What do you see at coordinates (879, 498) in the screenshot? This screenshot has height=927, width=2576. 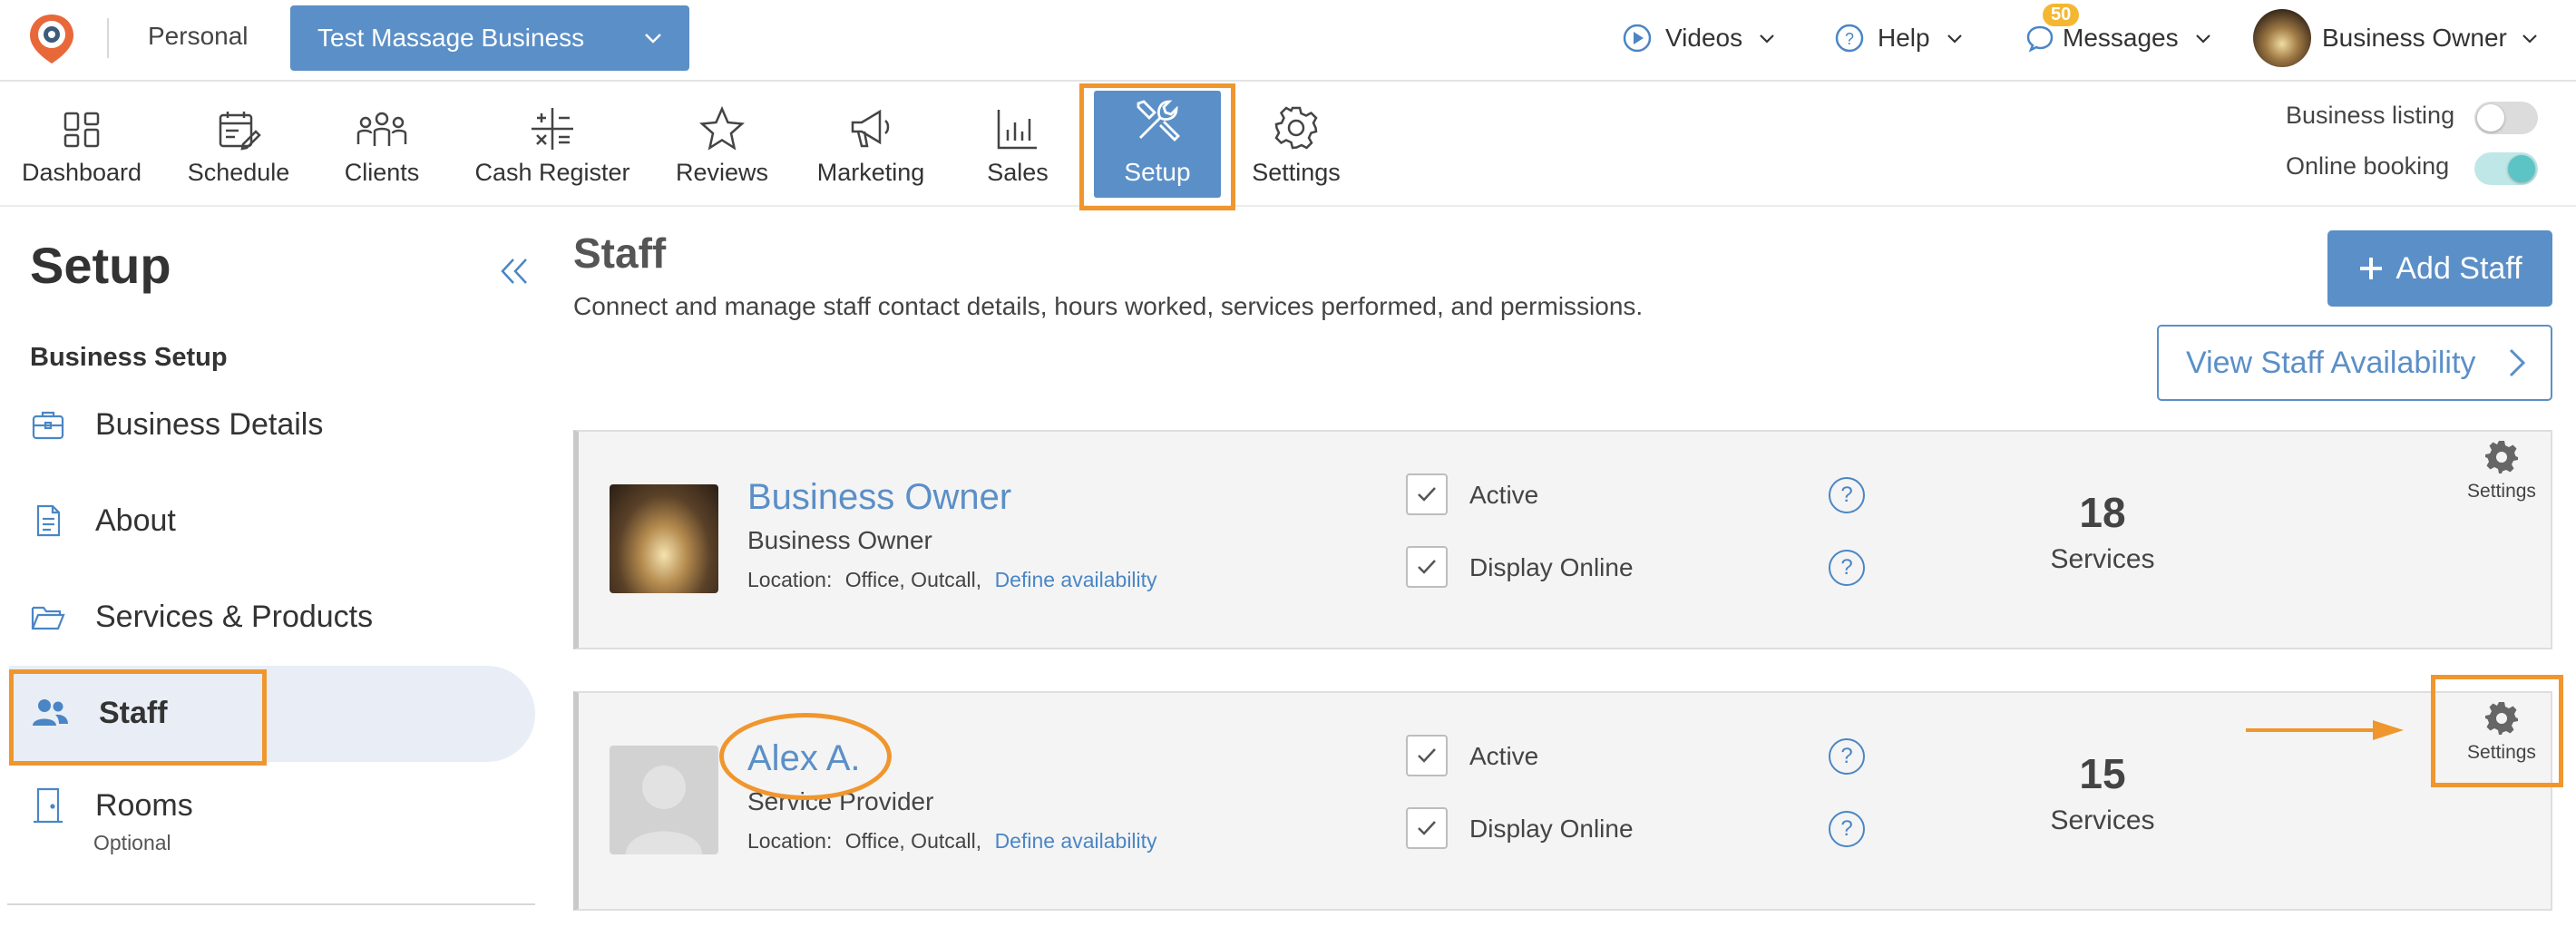 I see `staff-name-link: Business Owner` at bounding box center [879, 498].